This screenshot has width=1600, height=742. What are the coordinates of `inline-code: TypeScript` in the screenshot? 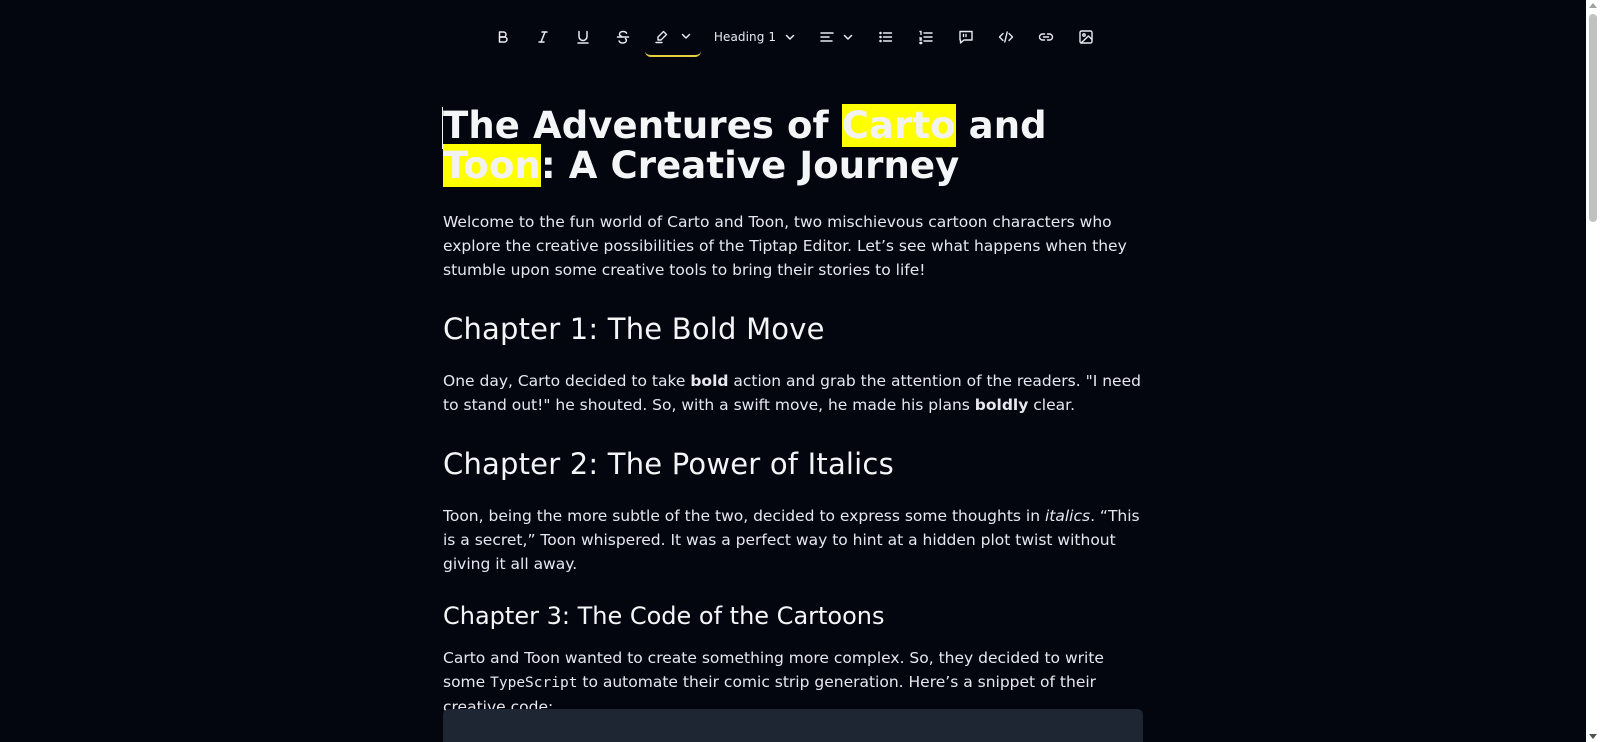 It's located at (534, 683).